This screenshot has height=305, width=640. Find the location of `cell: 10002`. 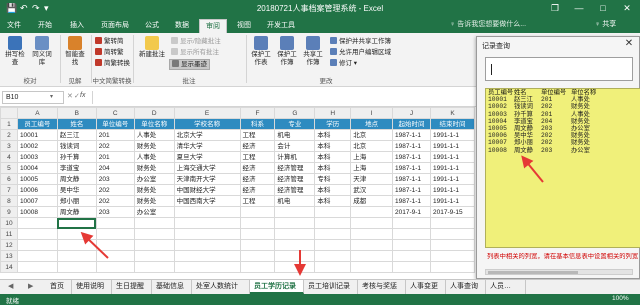

cell: 10002 is located at coordinates (37, 146).